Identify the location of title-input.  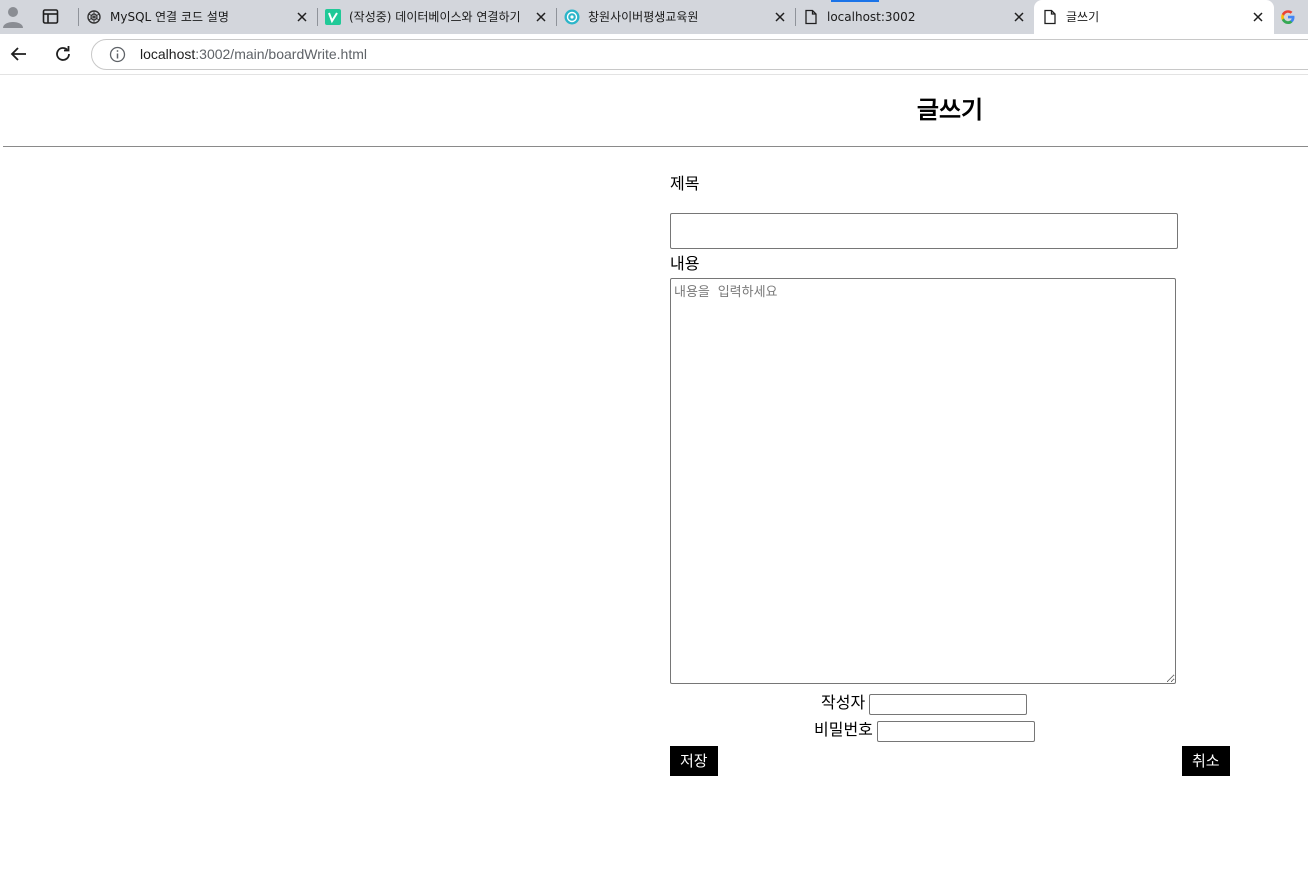
(924, 231).